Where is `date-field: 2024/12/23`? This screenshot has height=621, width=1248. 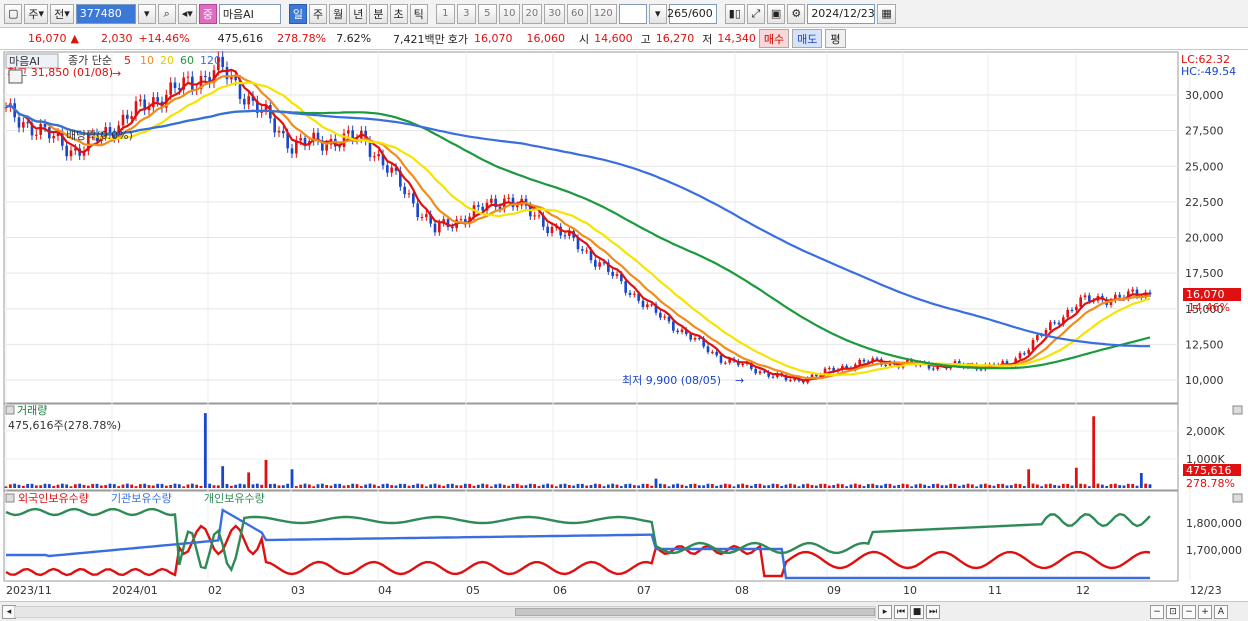 date-field: 2024/12/23 is located at coordinates (841, 13).